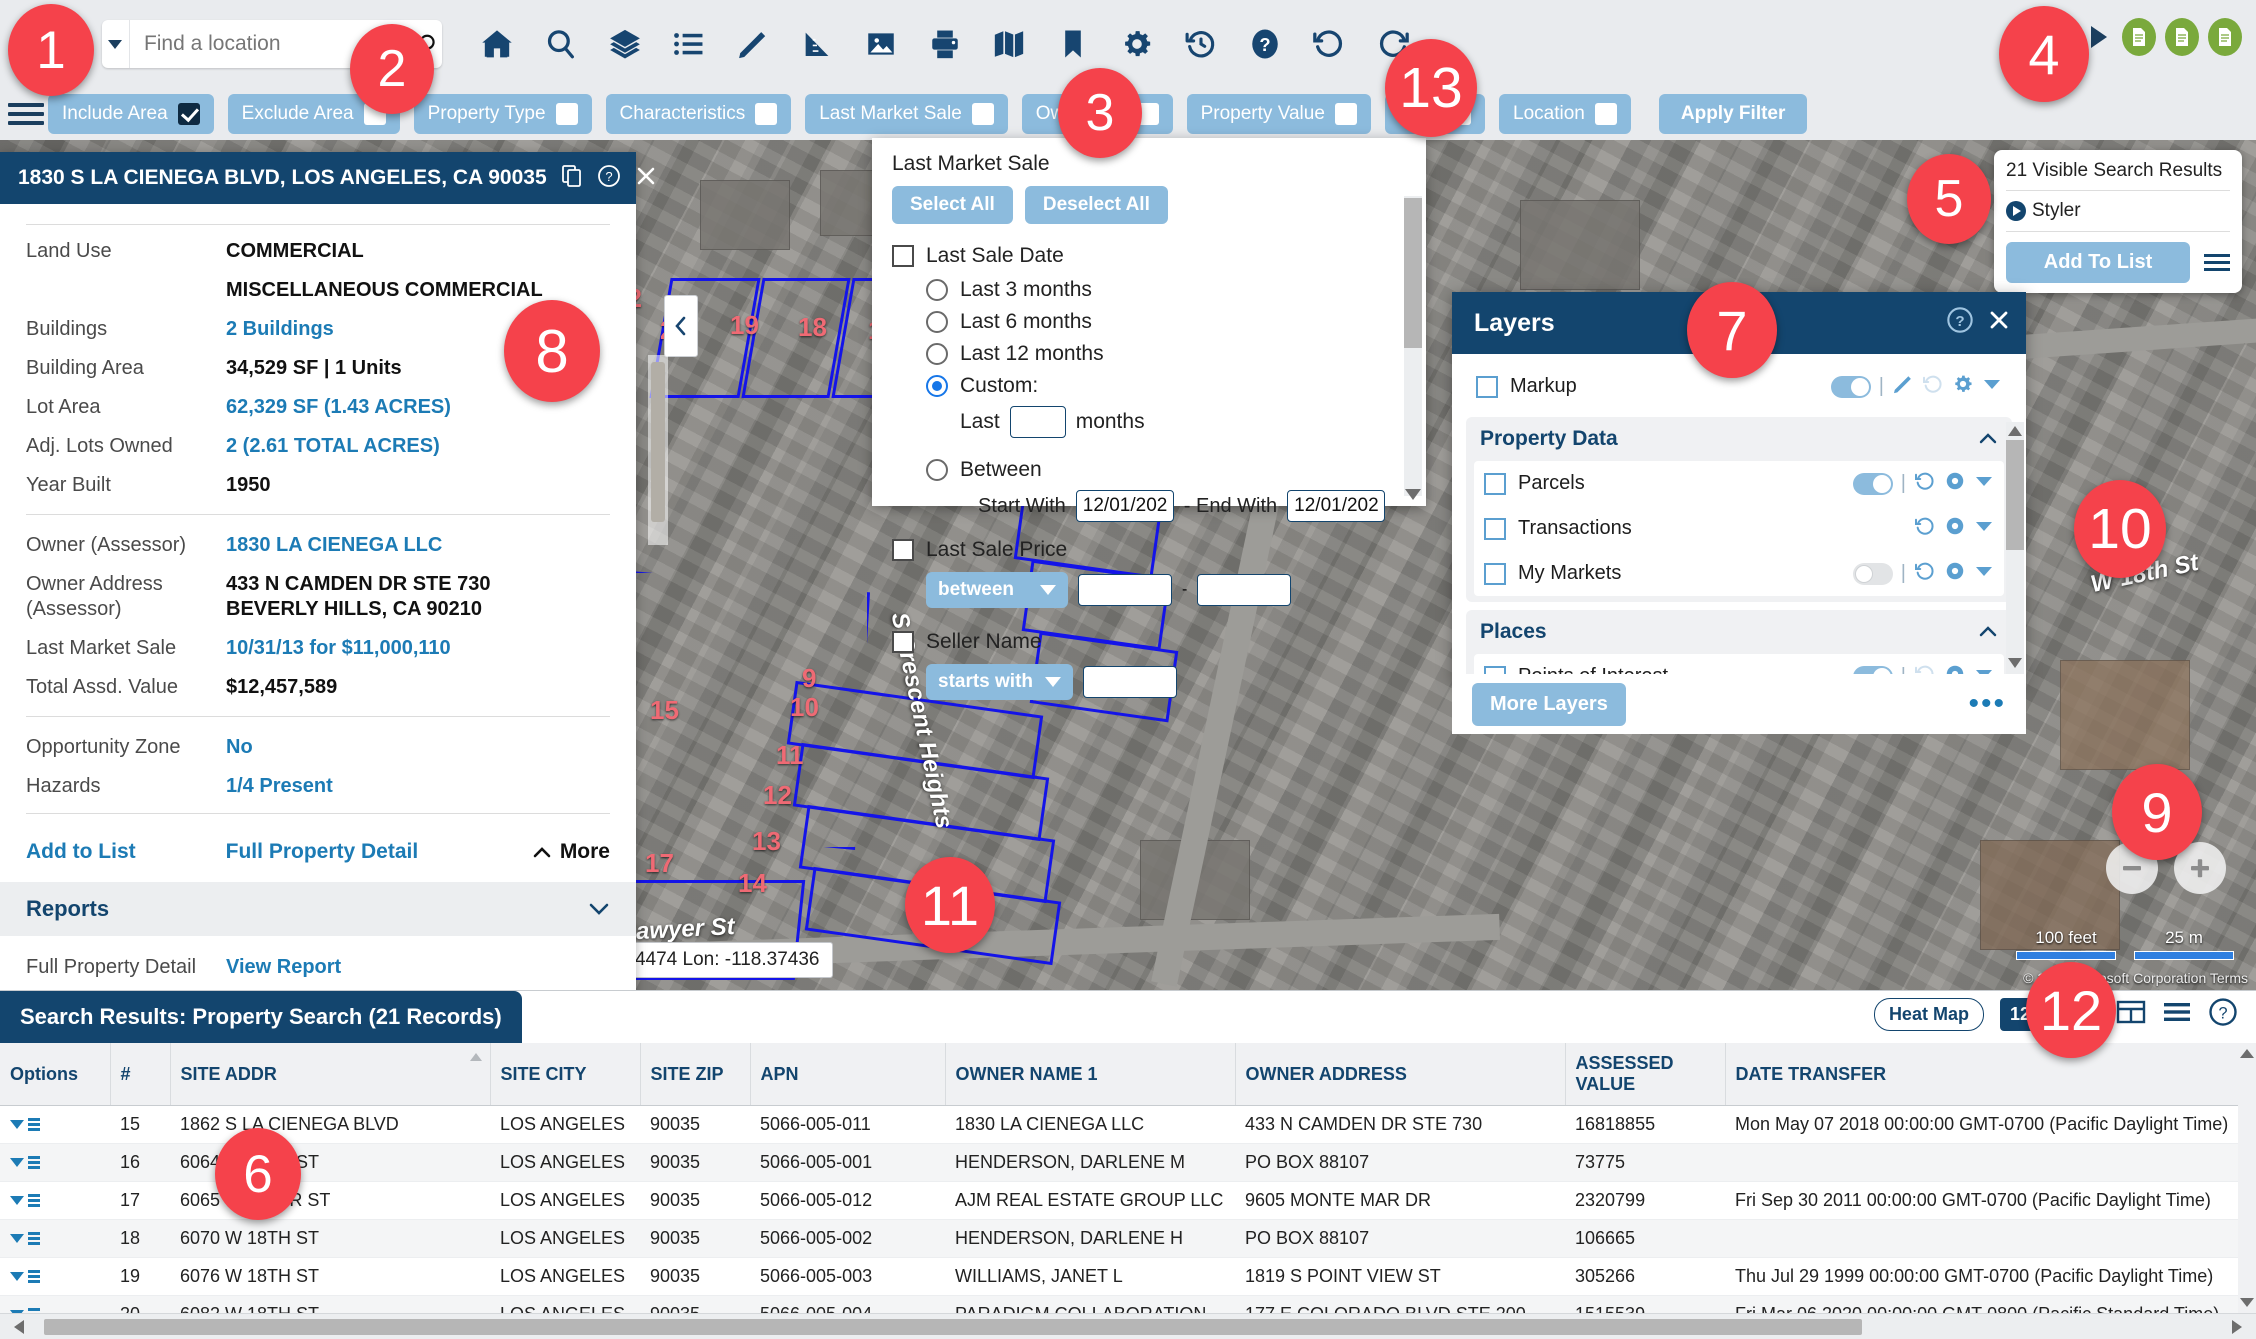  Describe the element at coordinates (658, 442) in the screenshot. I see `map-panel-scroll-thumb` at that location.